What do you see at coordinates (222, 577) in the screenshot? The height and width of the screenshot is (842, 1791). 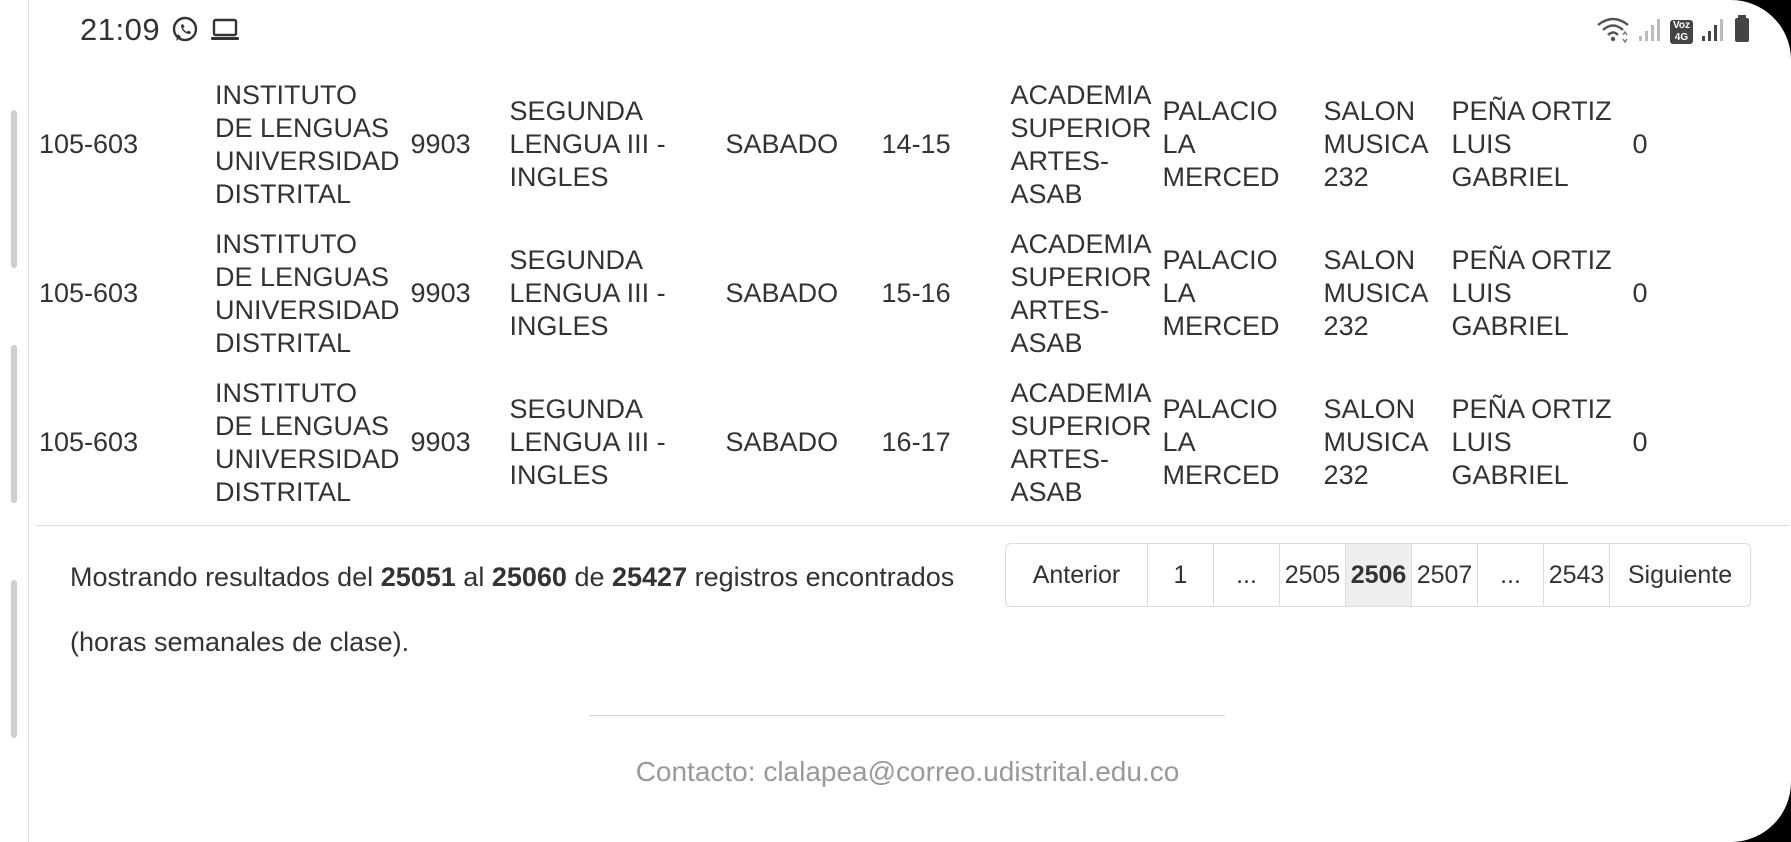 I see `summary-prefix: Mostrando resultados del` at bounding box center [222, 577].